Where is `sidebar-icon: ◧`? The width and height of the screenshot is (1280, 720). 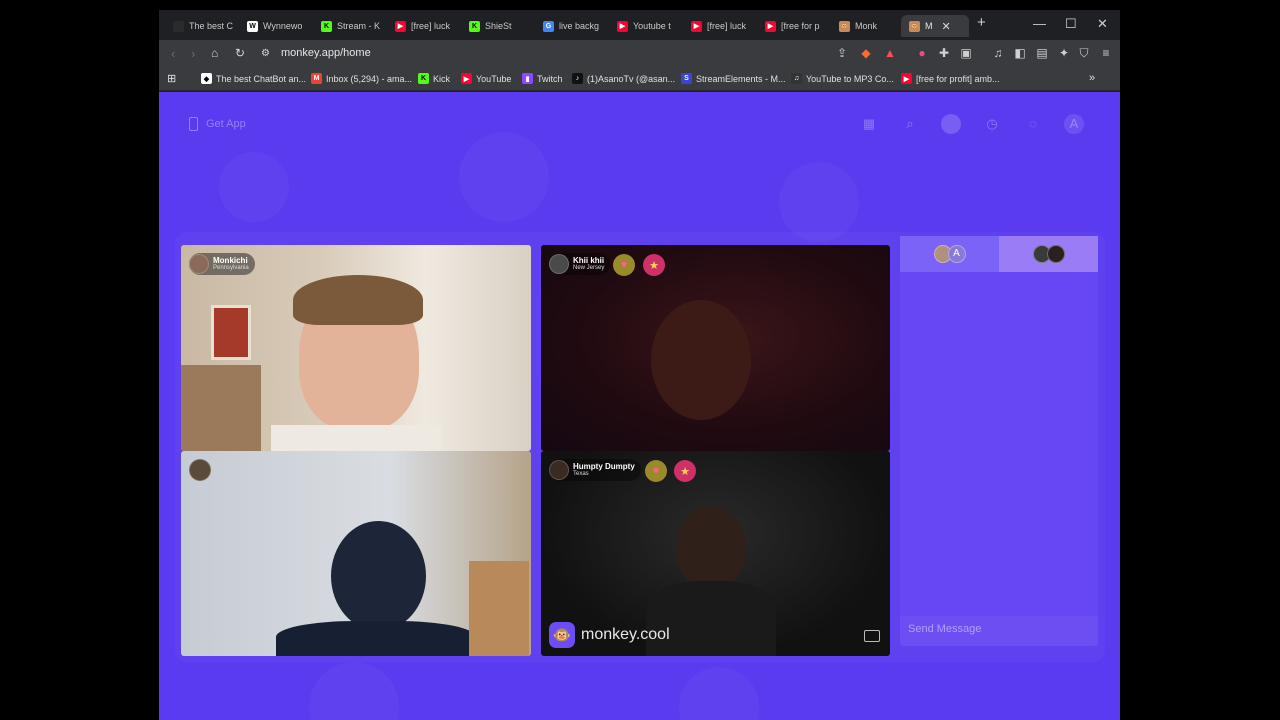 sidebar-icon: ◧ is located at coordinates (1020, 53).